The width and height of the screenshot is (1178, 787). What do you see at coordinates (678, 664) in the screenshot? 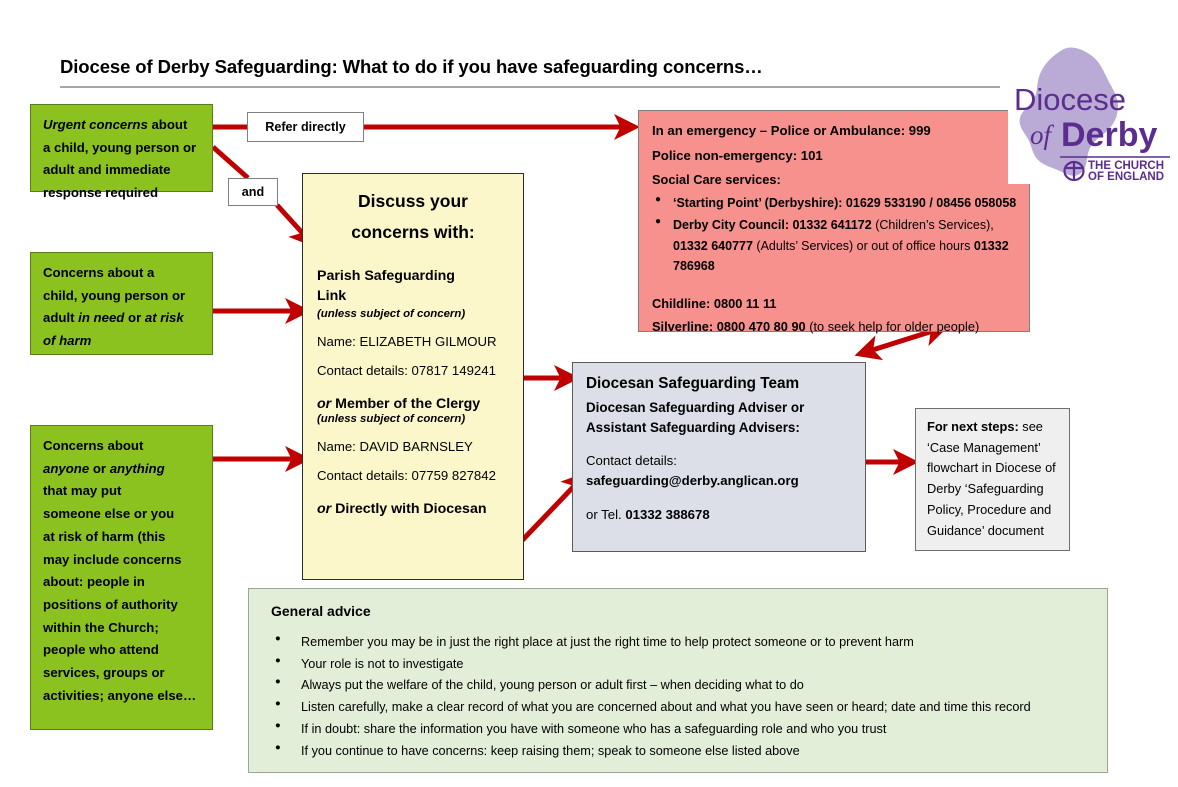
I see `list-item: Your role is not to investigate` at bounding box center [678, 664].